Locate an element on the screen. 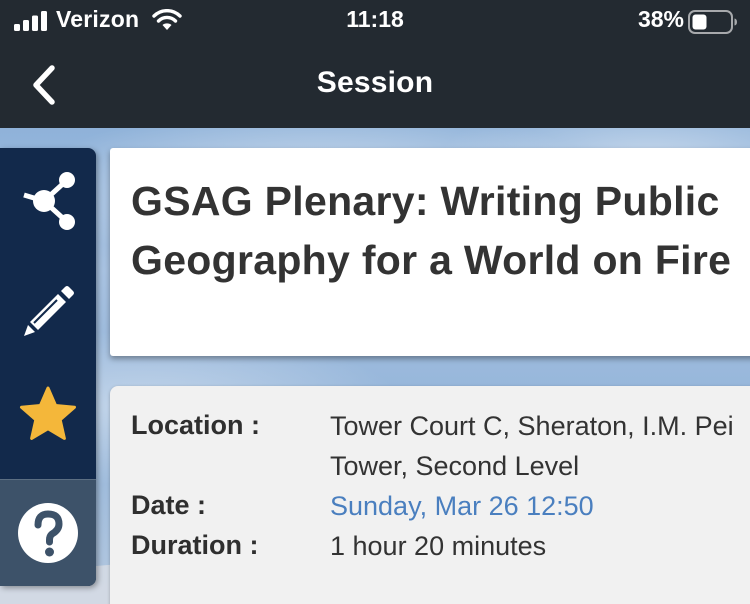 This screenshot has height=604, width=750. page-title: Session is located at coordinates (375, 82).